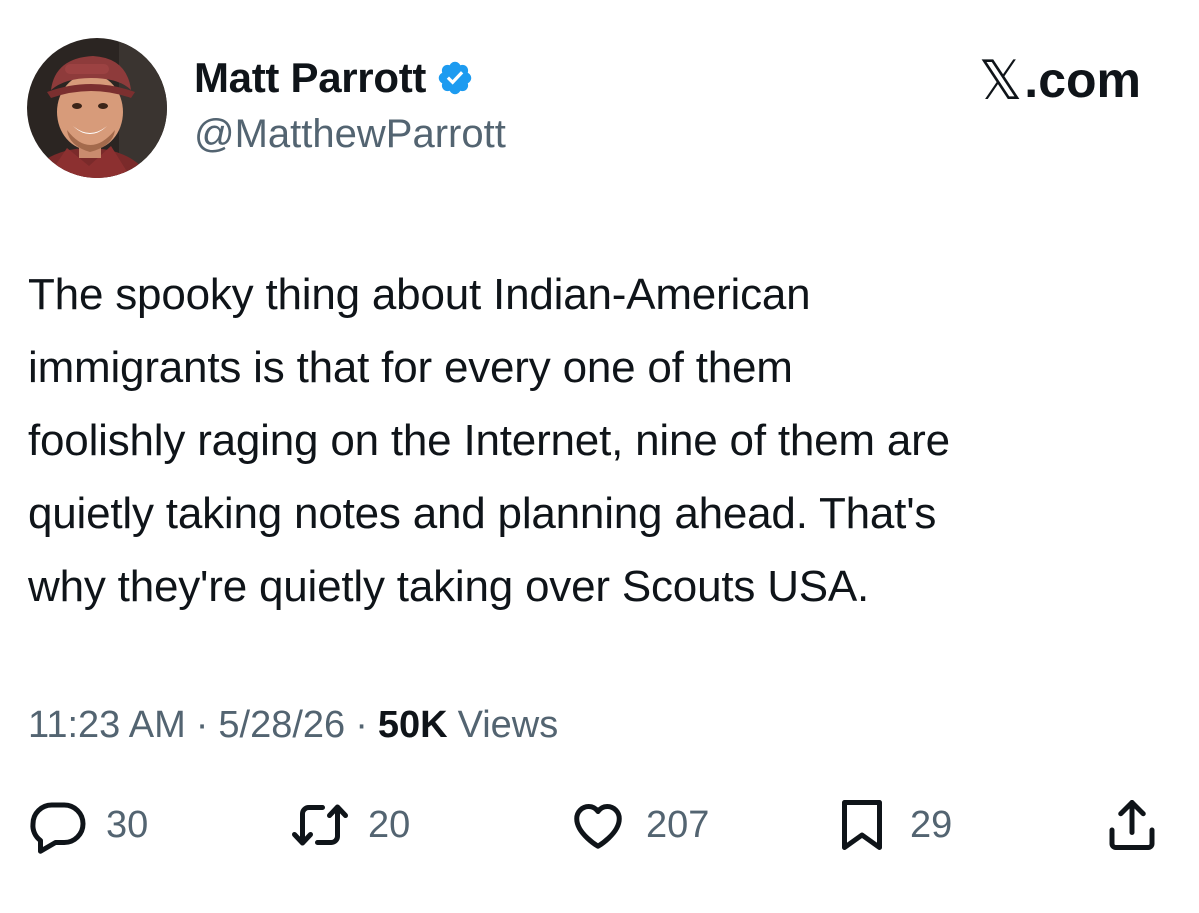  What do you see at coordinates (508, 725) in the screenshot?
I see `views-label: Views` at bounding box center [508, 725].